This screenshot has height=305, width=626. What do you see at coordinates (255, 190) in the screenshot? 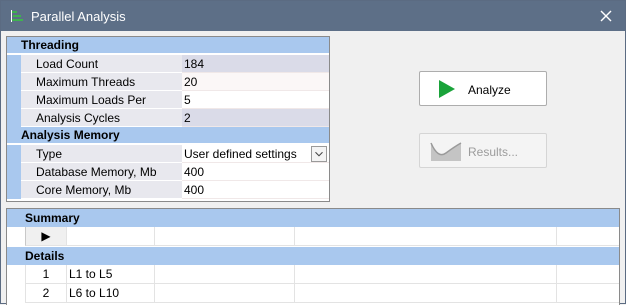
I see `core-memory-value: 400` at bounding box center [255, 190].